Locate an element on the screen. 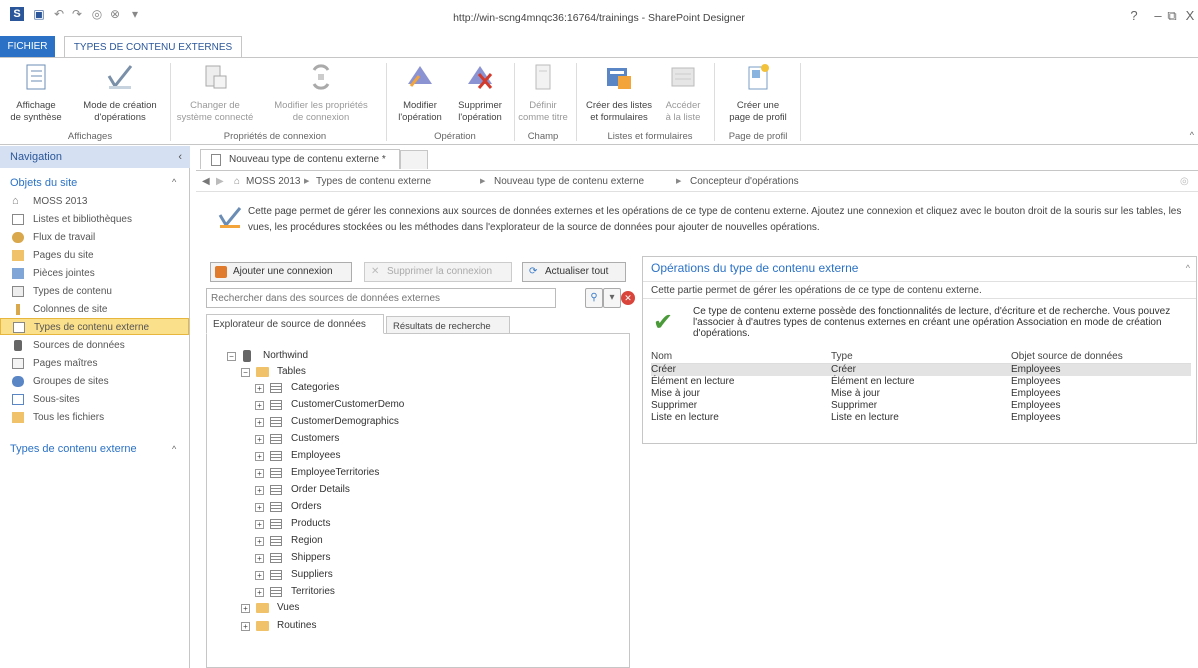 Image resolution: width=1198 pixels, height=668 pixels. nav-item-workflows: Flux de travail is located at coordinates (94, 237).